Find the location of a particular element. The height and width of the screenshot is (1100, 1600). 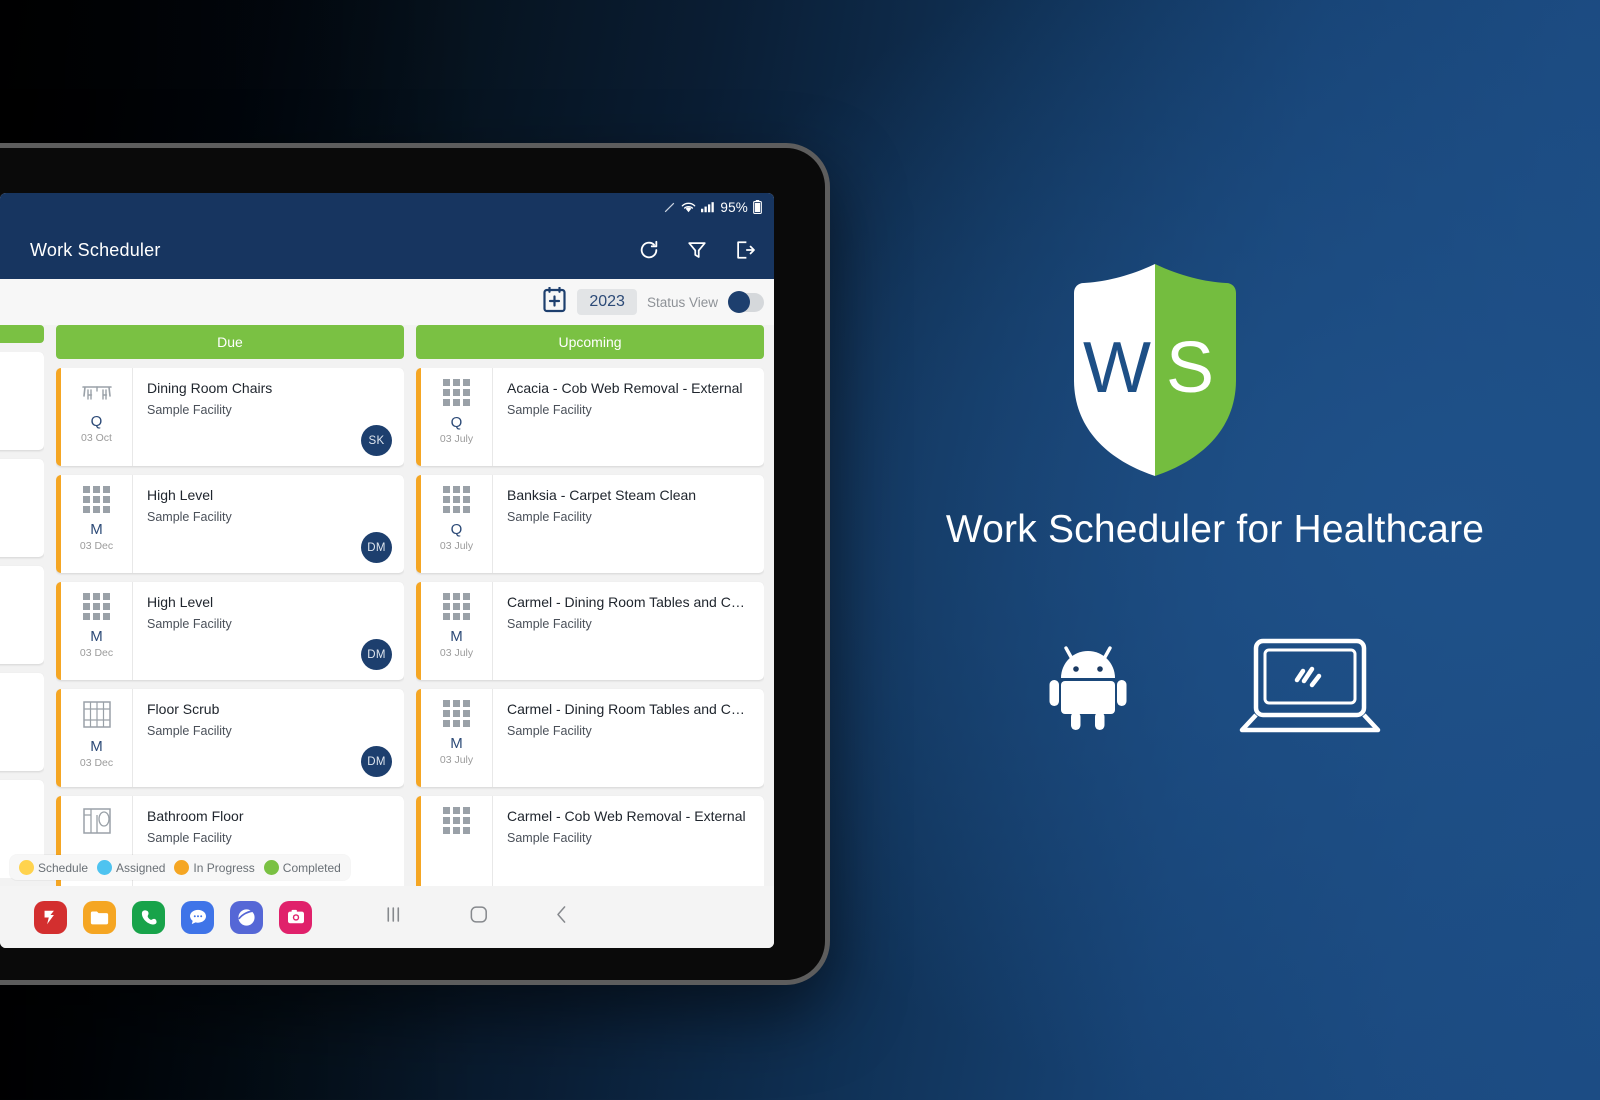

recents-button is located at coordinates (393, 917).